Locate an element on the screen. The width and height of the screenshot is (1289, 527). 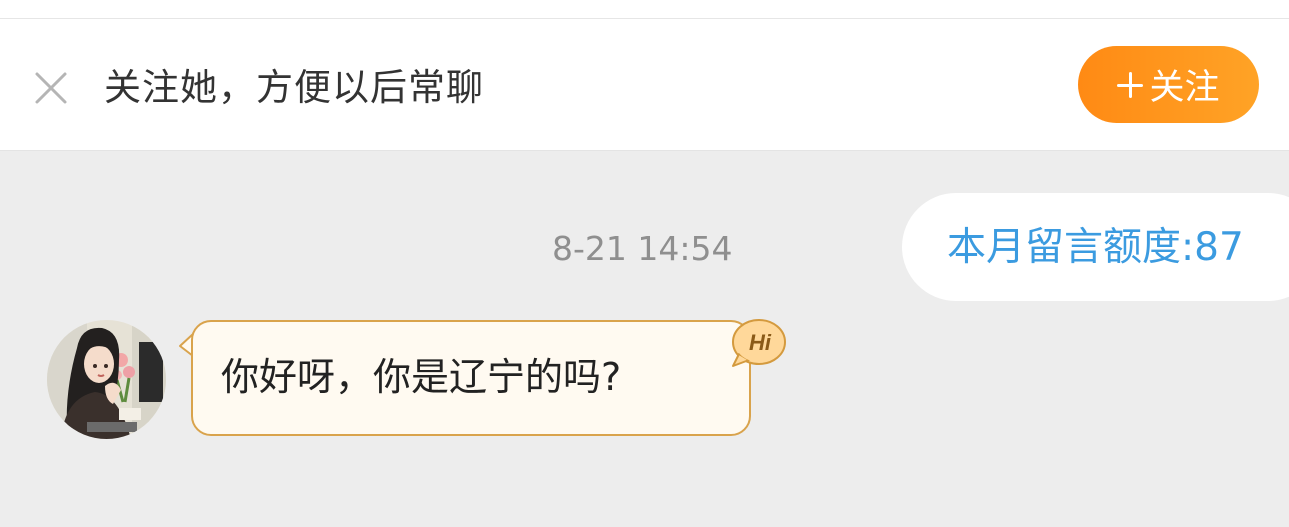
message-text: 你好呀，你是辽宁的吗? is located at coordinates (421, 377).